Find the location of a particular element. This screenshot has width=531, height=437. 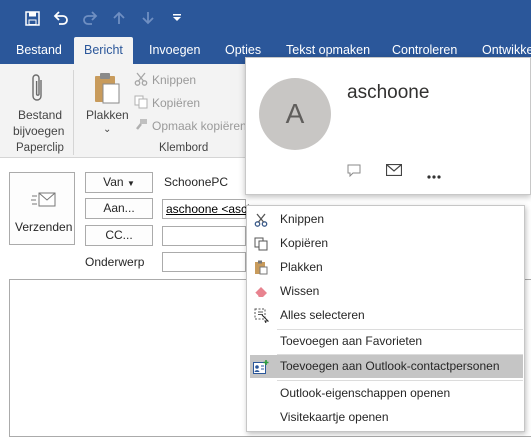

arrow-down-icon is located at coordinates (148, 18).